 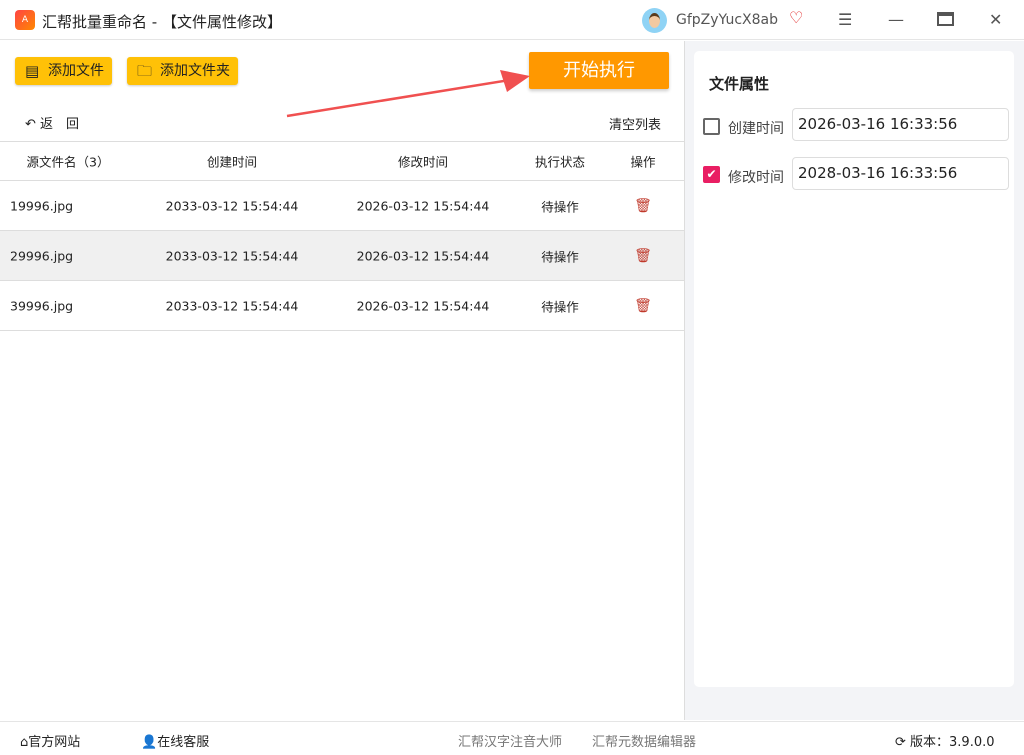 What do you see at coordinates (952, 742) in the screenshot?
I see `version-label: 版本：3.9.0.0` at bounding box center [952, 742].